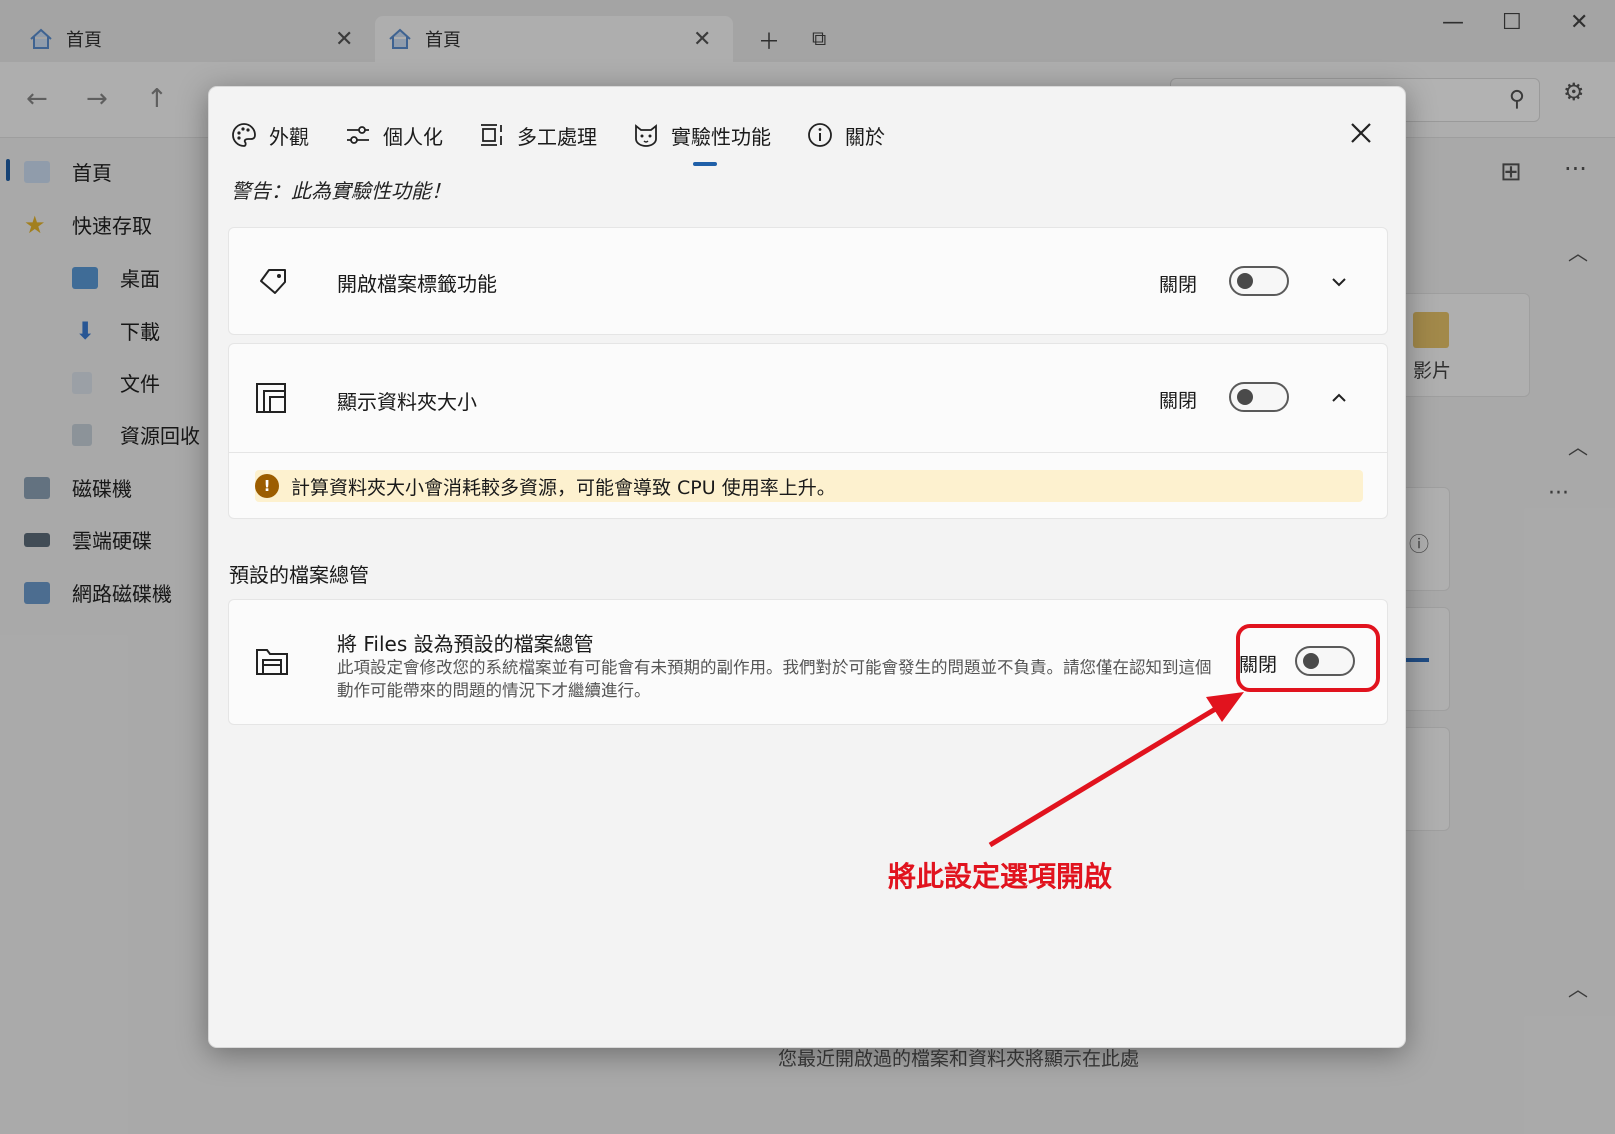 The height and width of the screenshot is (1134, 1615). Describe the element at coordinates (413, 136) in the screenshot. I see `tab-label: 個人化` at that location.